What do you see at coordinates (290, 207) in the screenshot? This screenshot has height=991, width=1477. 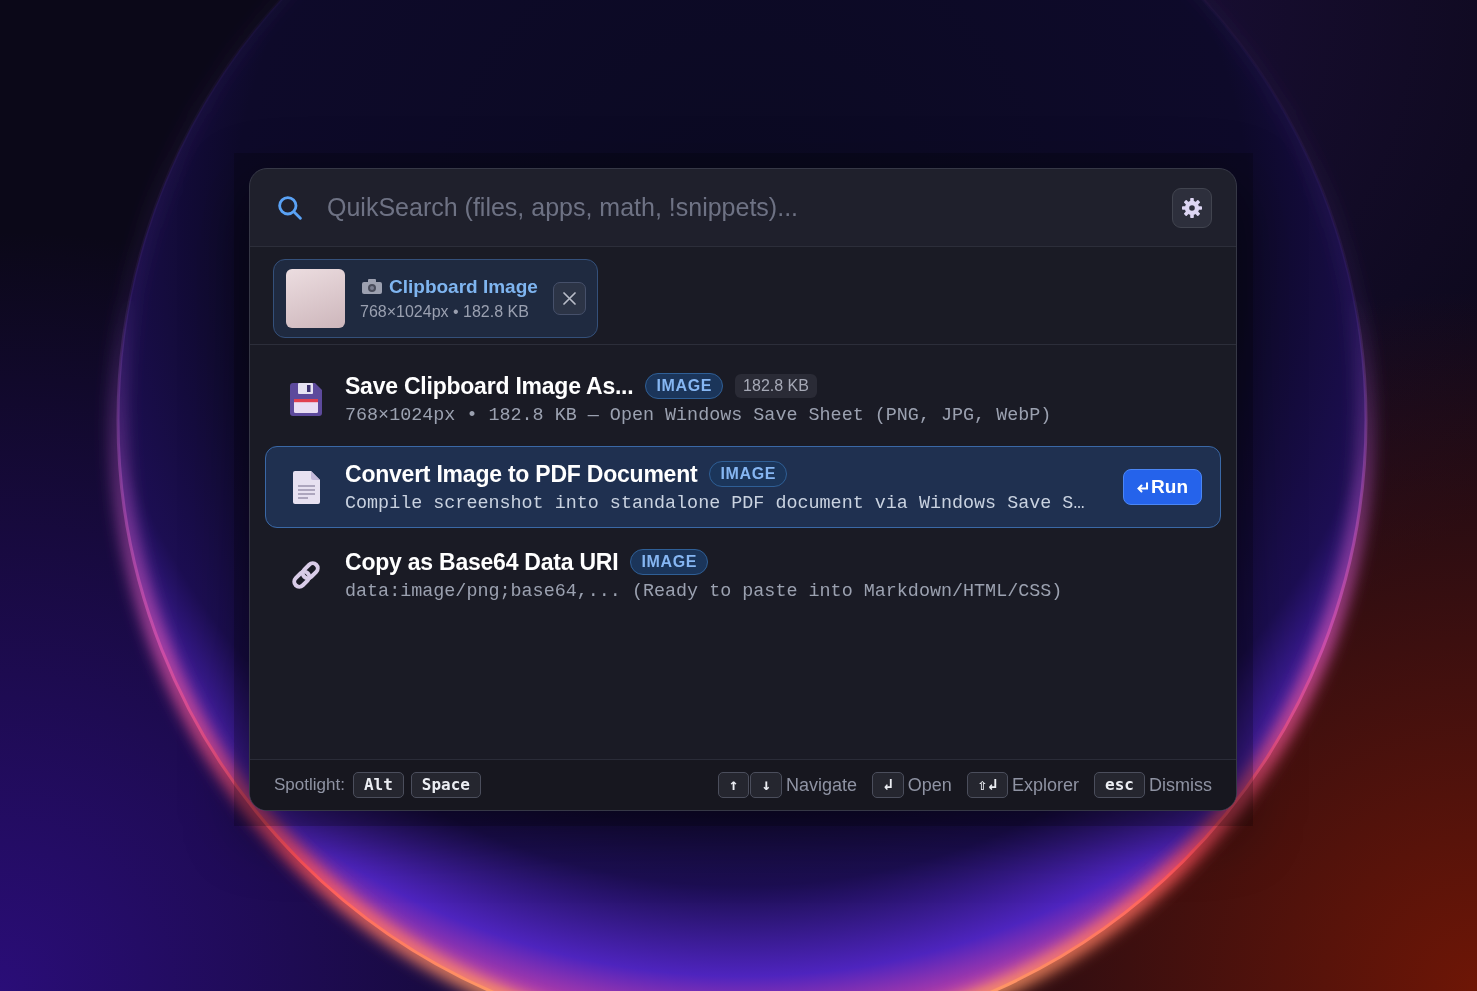 I see `search-icon` at bounding box center [290, 207].